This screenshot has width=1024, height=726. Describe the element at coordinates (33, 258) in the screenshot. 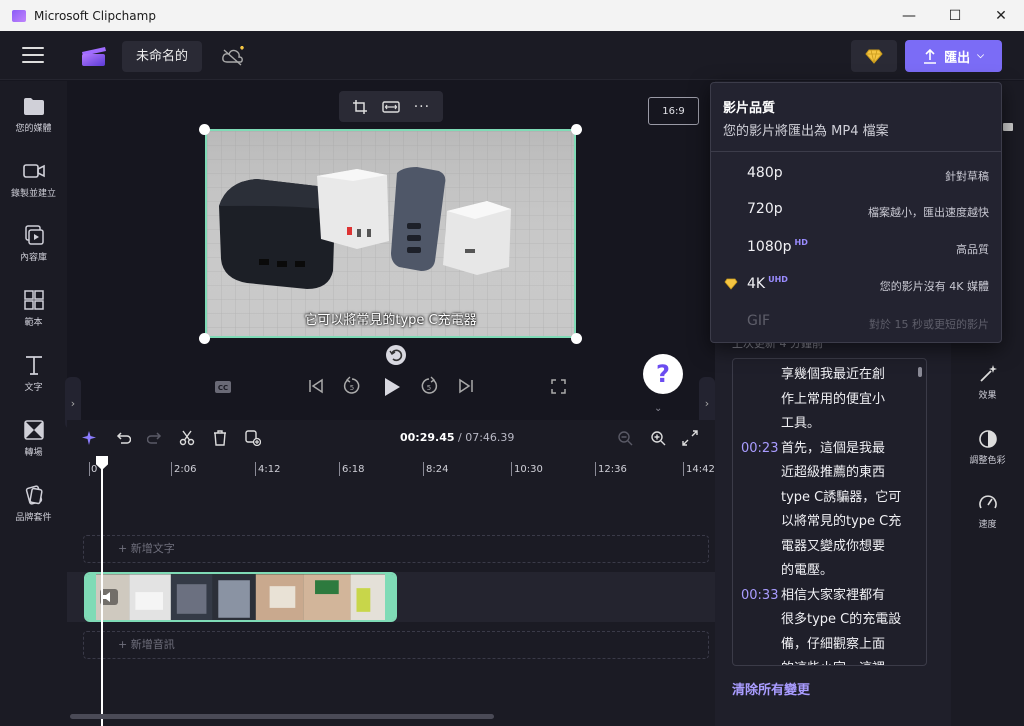

I see `sidebar-item-label: 內容庫` at that location.